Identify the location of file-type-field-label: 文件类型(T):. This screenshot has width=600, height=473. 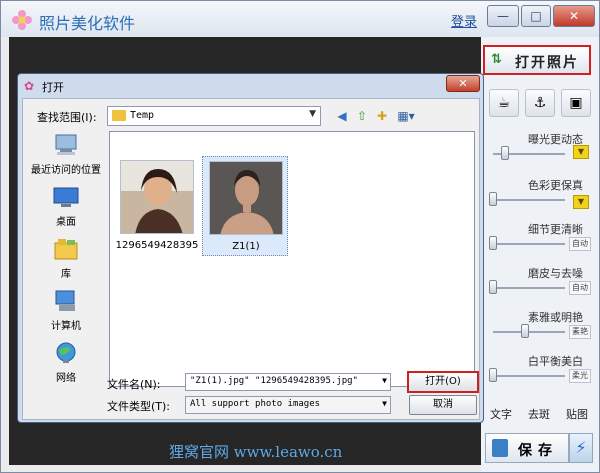
(139, 406).